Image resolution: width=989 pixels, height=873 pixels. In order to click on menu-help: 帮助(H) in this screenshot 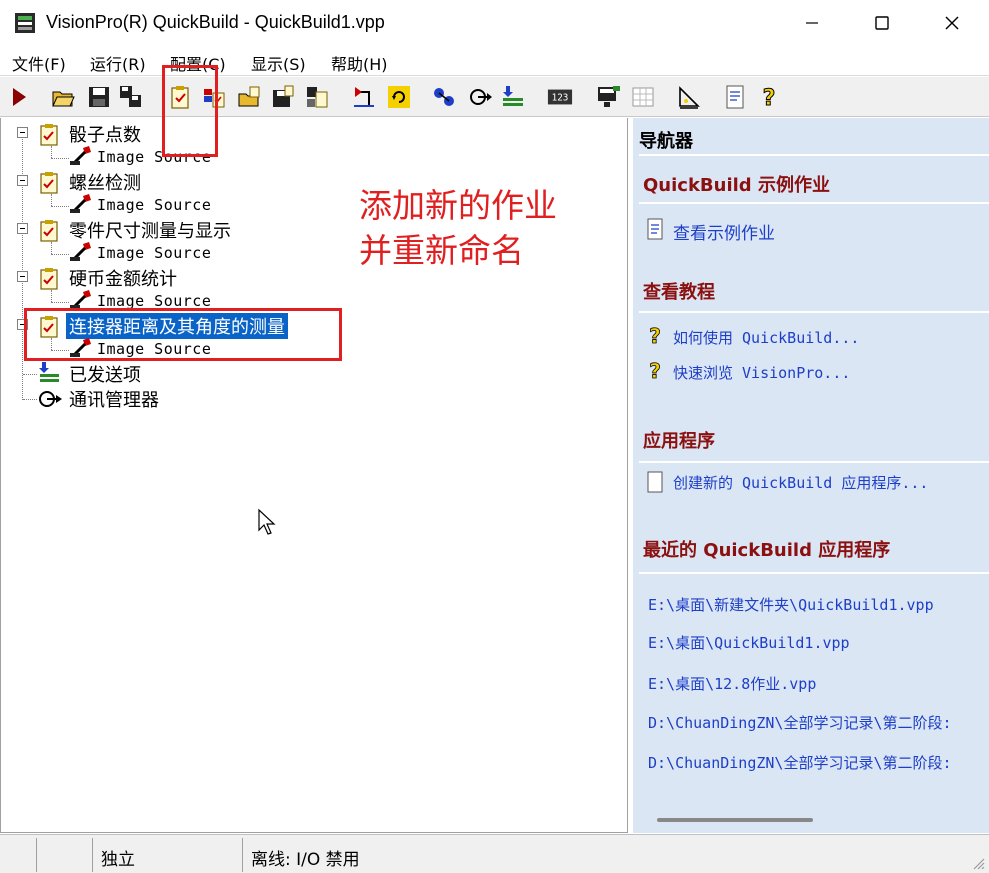, I will do `click(359, 63)`.